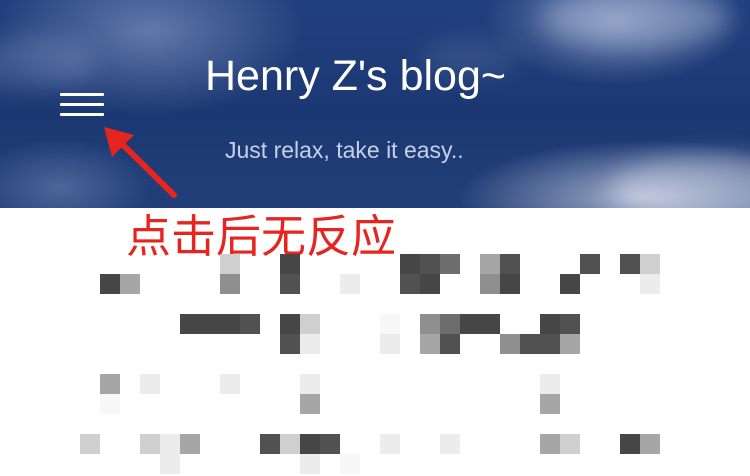 The height and width of the screenshot is (476, 750). I want to click on red-arrow-icon, so click(140, 162).